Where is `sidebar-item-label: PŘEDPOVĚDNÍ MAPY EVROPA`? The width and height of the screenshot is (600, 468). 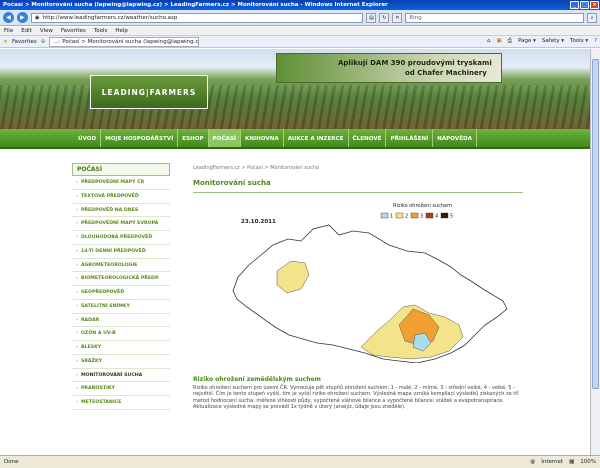 sidebar-item-label: PŘEDPOVĚDNÍ MAPY EVROPA is located at coordinates (119, 224).